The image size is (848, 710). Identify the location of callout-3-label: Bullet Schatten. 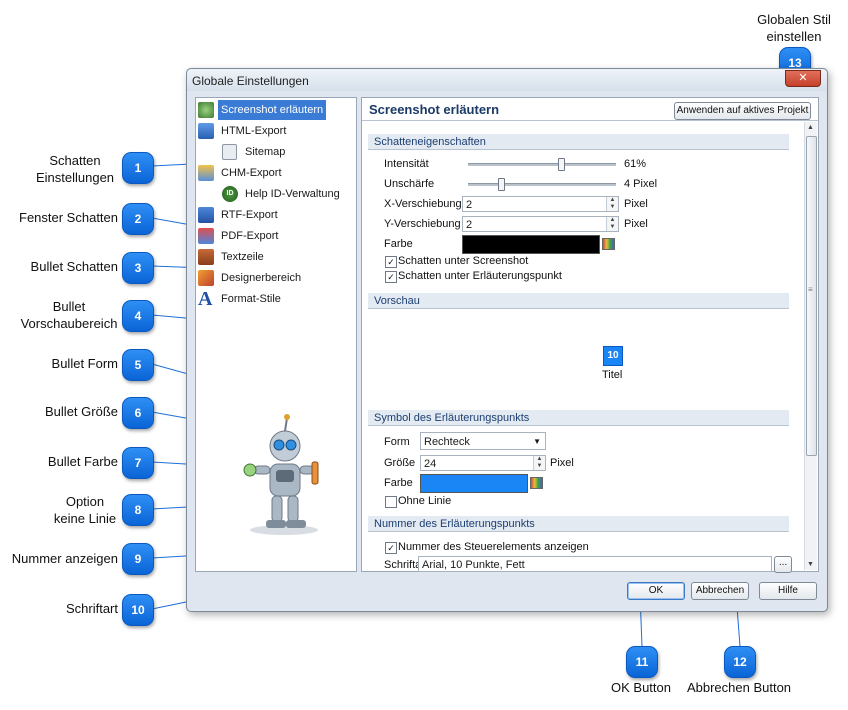
(74, 266).